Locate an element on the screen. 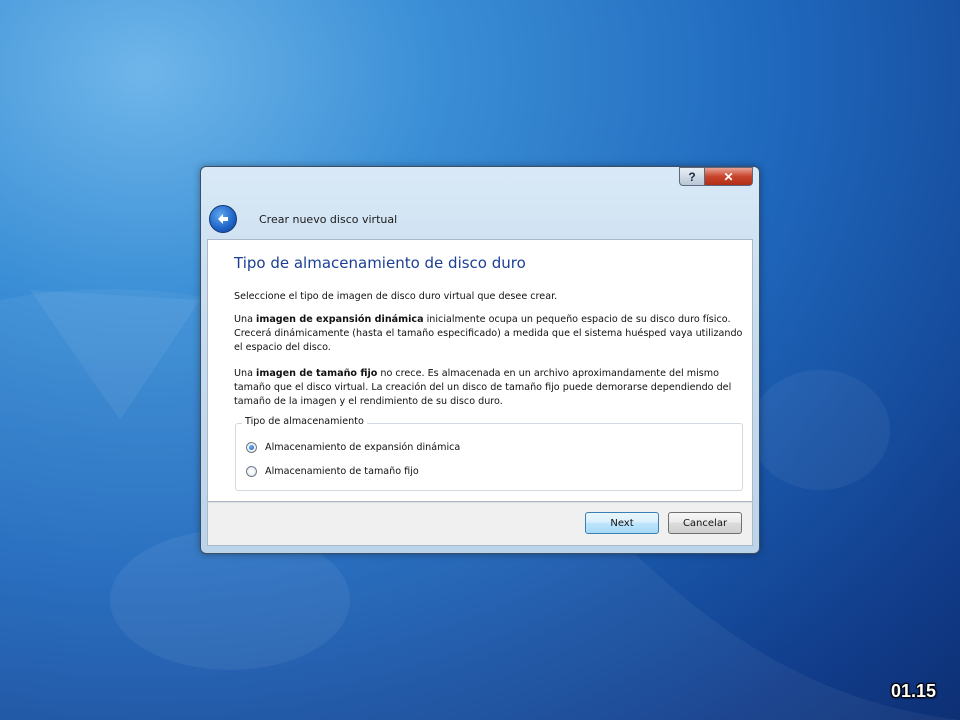  radio-dynamic-storage: Almacenamiento de expansión dinámica is located at coordinates (353, 447).